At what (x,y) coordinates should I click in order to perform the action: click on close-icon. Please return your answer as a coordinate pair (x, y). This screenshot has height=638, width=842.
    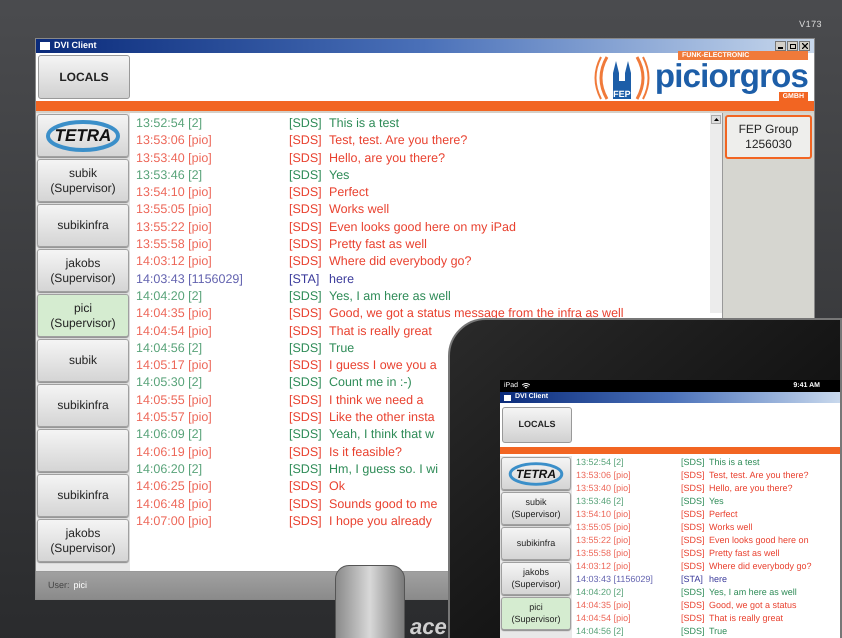
    Looking at the image, I should click on (804, 46).